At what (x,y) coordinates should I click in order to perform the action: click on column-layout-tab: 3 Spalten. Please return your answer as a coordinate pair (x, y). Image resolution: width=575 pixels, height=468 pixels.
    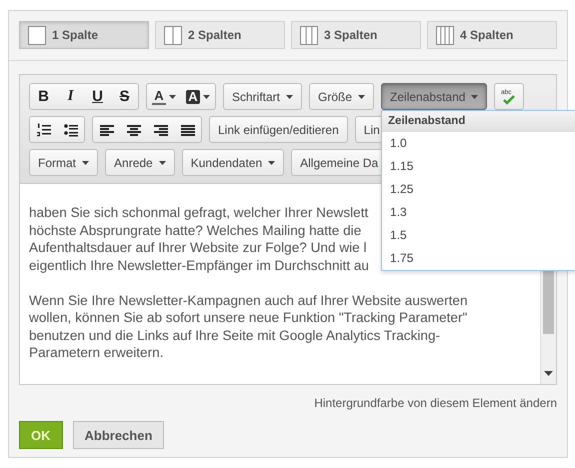
    Looking at the image, I should click on (356, 35).